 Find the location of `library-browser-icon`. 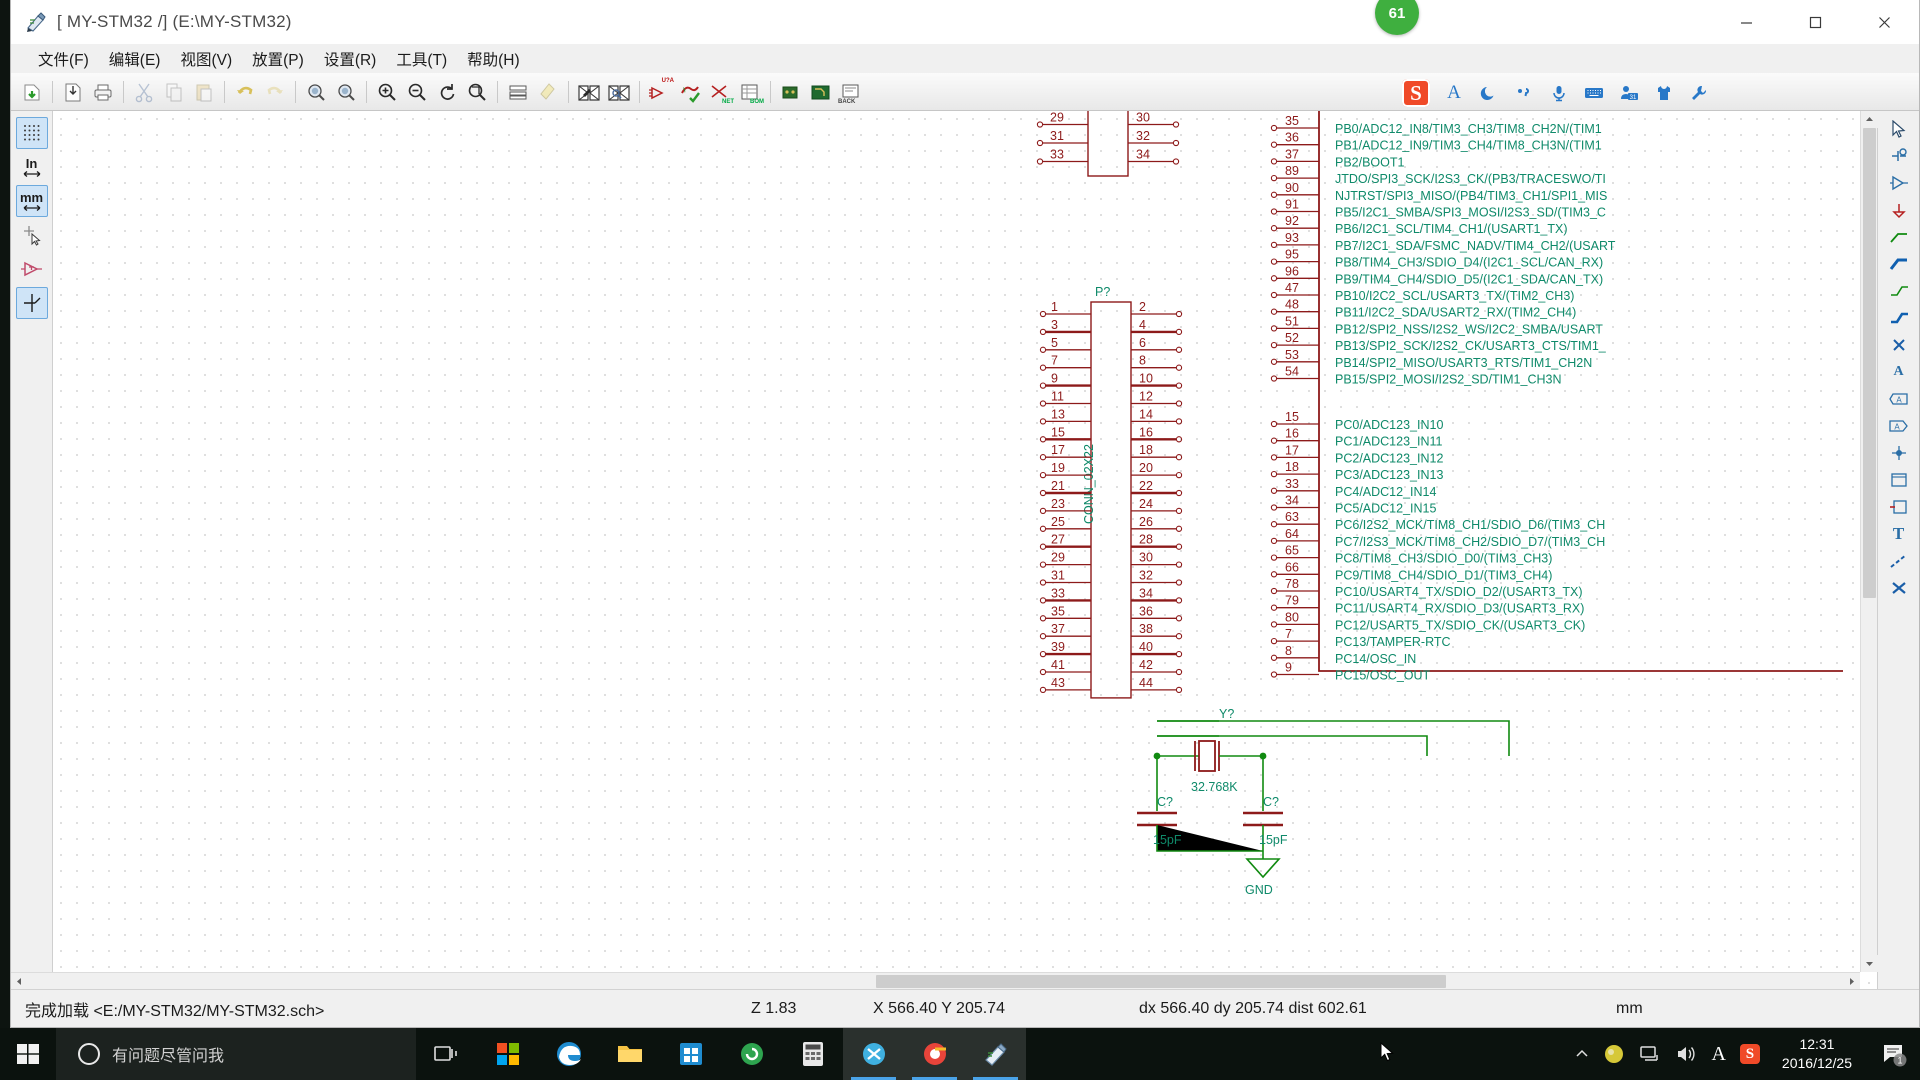

library-browser-icon is located at coordinates (589, 92).